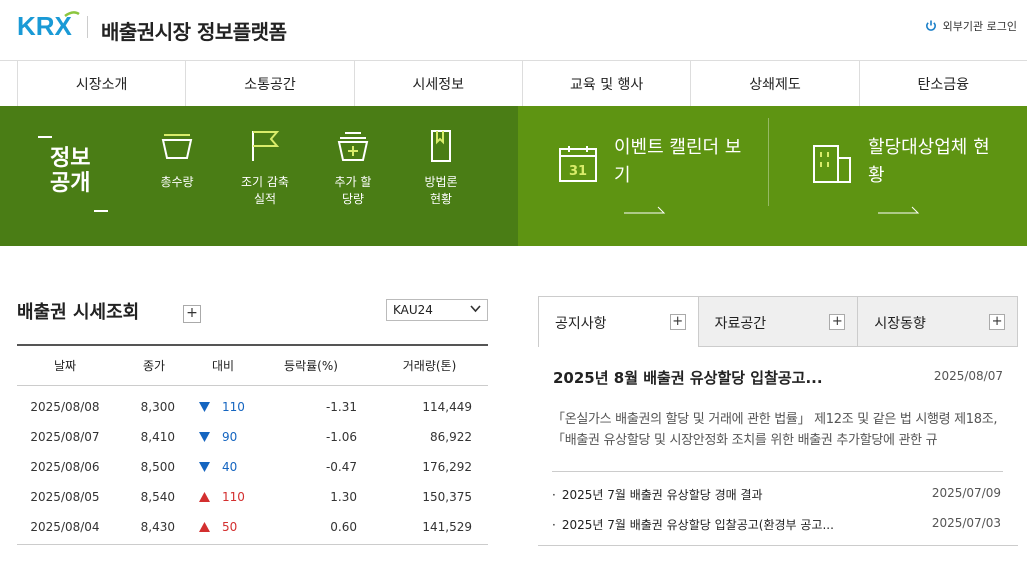 The width and height of the screenshot is (1027, 566). I want to click on cell-diff: 40, so click(213, 467).